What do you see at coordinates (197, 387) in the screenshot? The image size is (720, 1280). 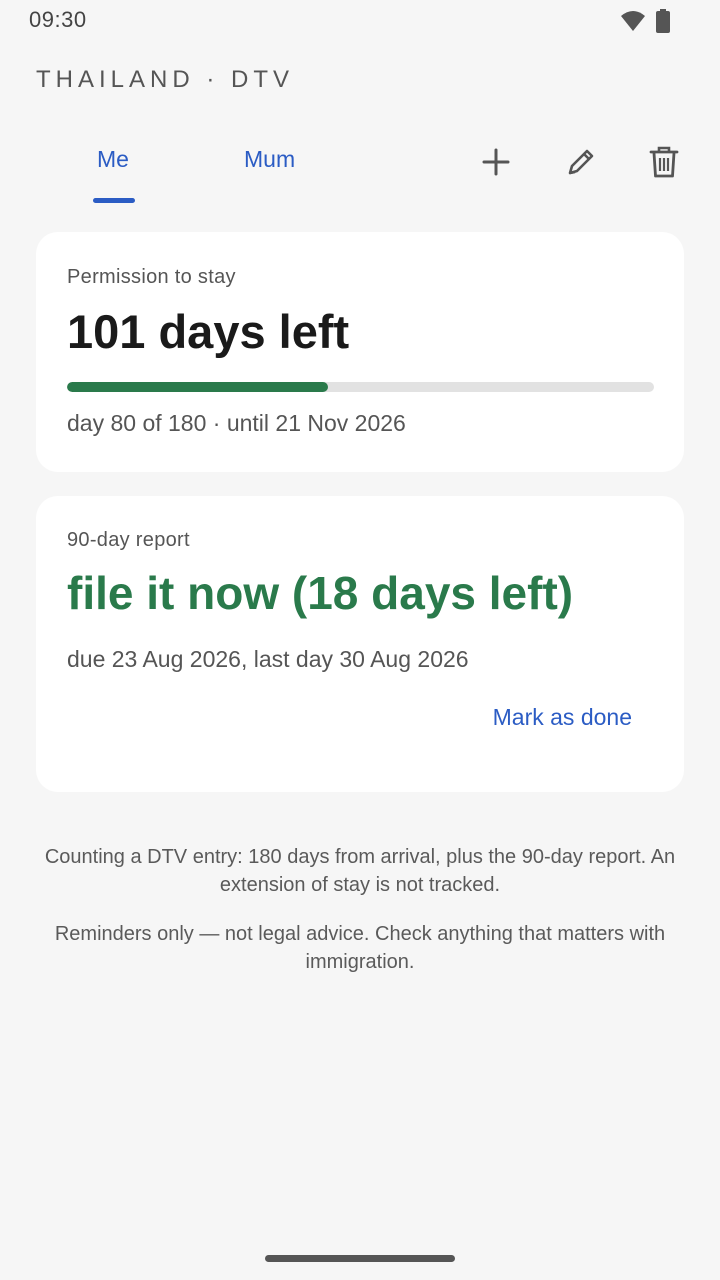 I see `stay-progress-fill` at bounding box center [197, 387].